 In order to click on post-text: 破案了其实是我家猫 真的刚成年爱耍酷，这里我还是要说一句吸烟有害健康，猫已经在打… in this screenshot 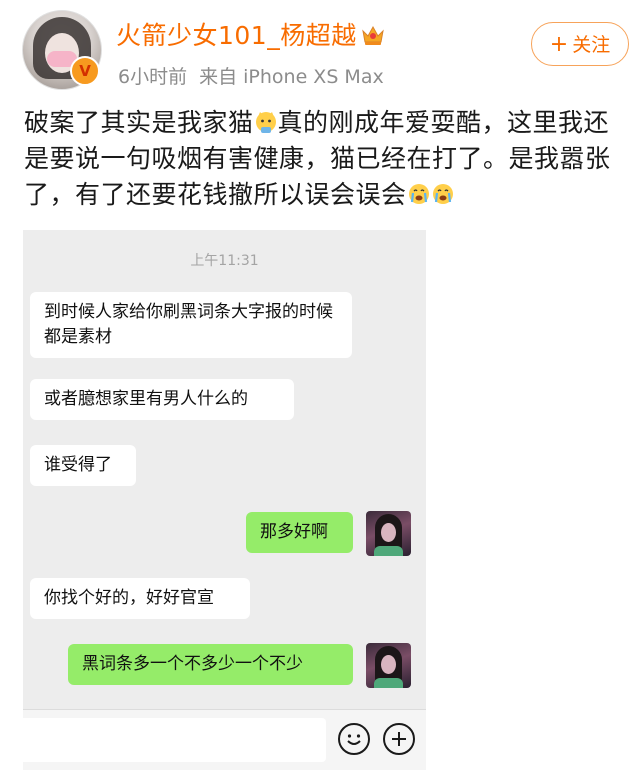, I will do `click(325, 159)`.